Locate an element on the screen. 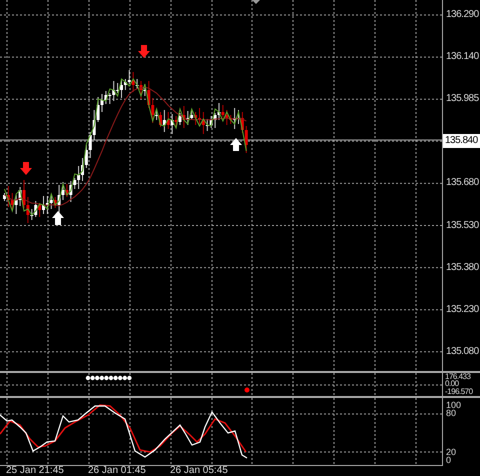 Image resolution: width=480 pixels, height=476 pixels. stochastic-label: 80 is located at coordinates (451, 413).